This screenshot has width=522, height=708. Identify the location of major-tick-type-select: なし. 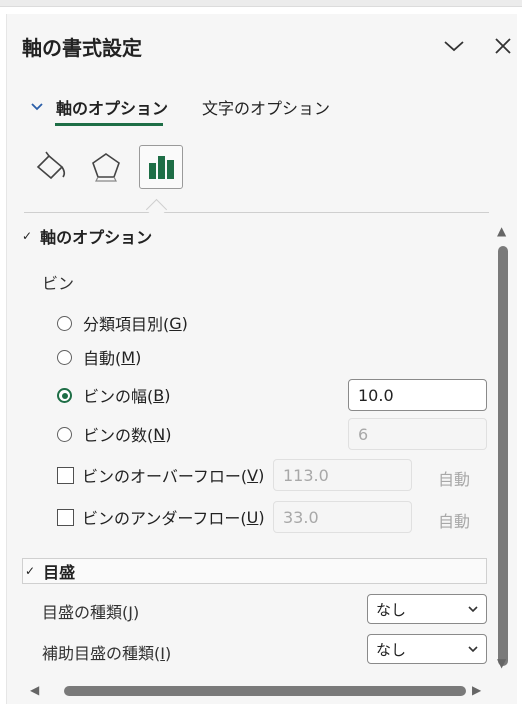
(427, 609).